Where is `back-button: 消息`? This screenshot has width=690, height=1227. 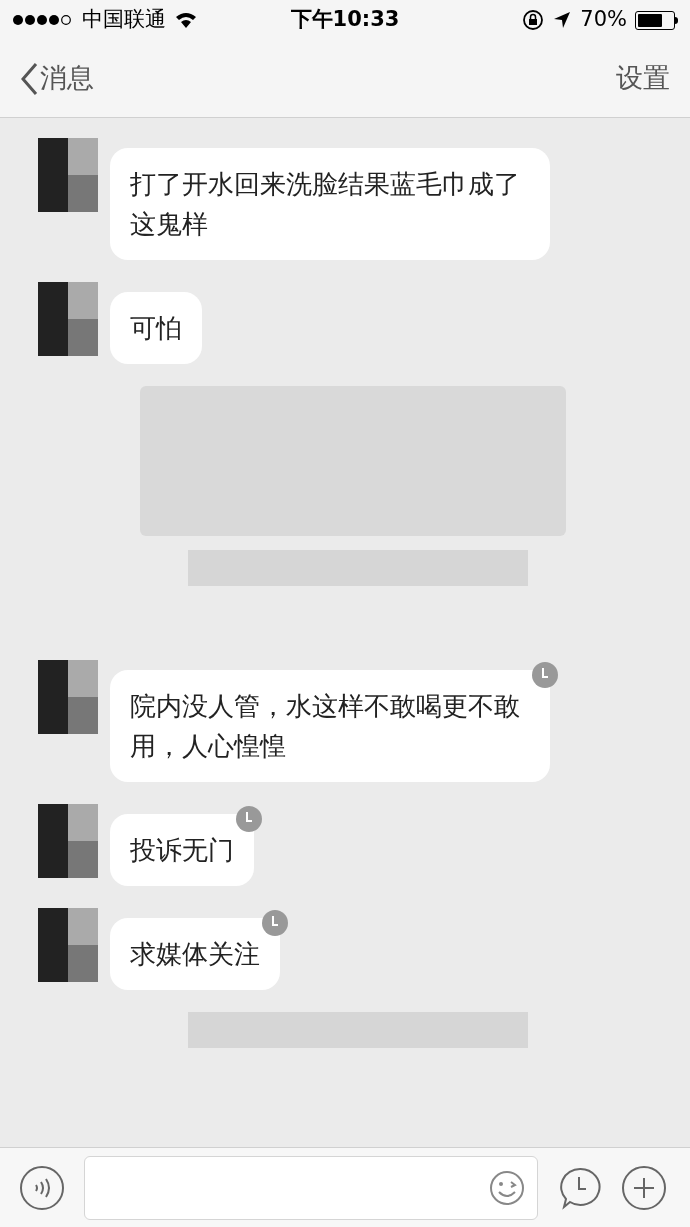 back-button: 消息 is located at coordinates (57, 78).